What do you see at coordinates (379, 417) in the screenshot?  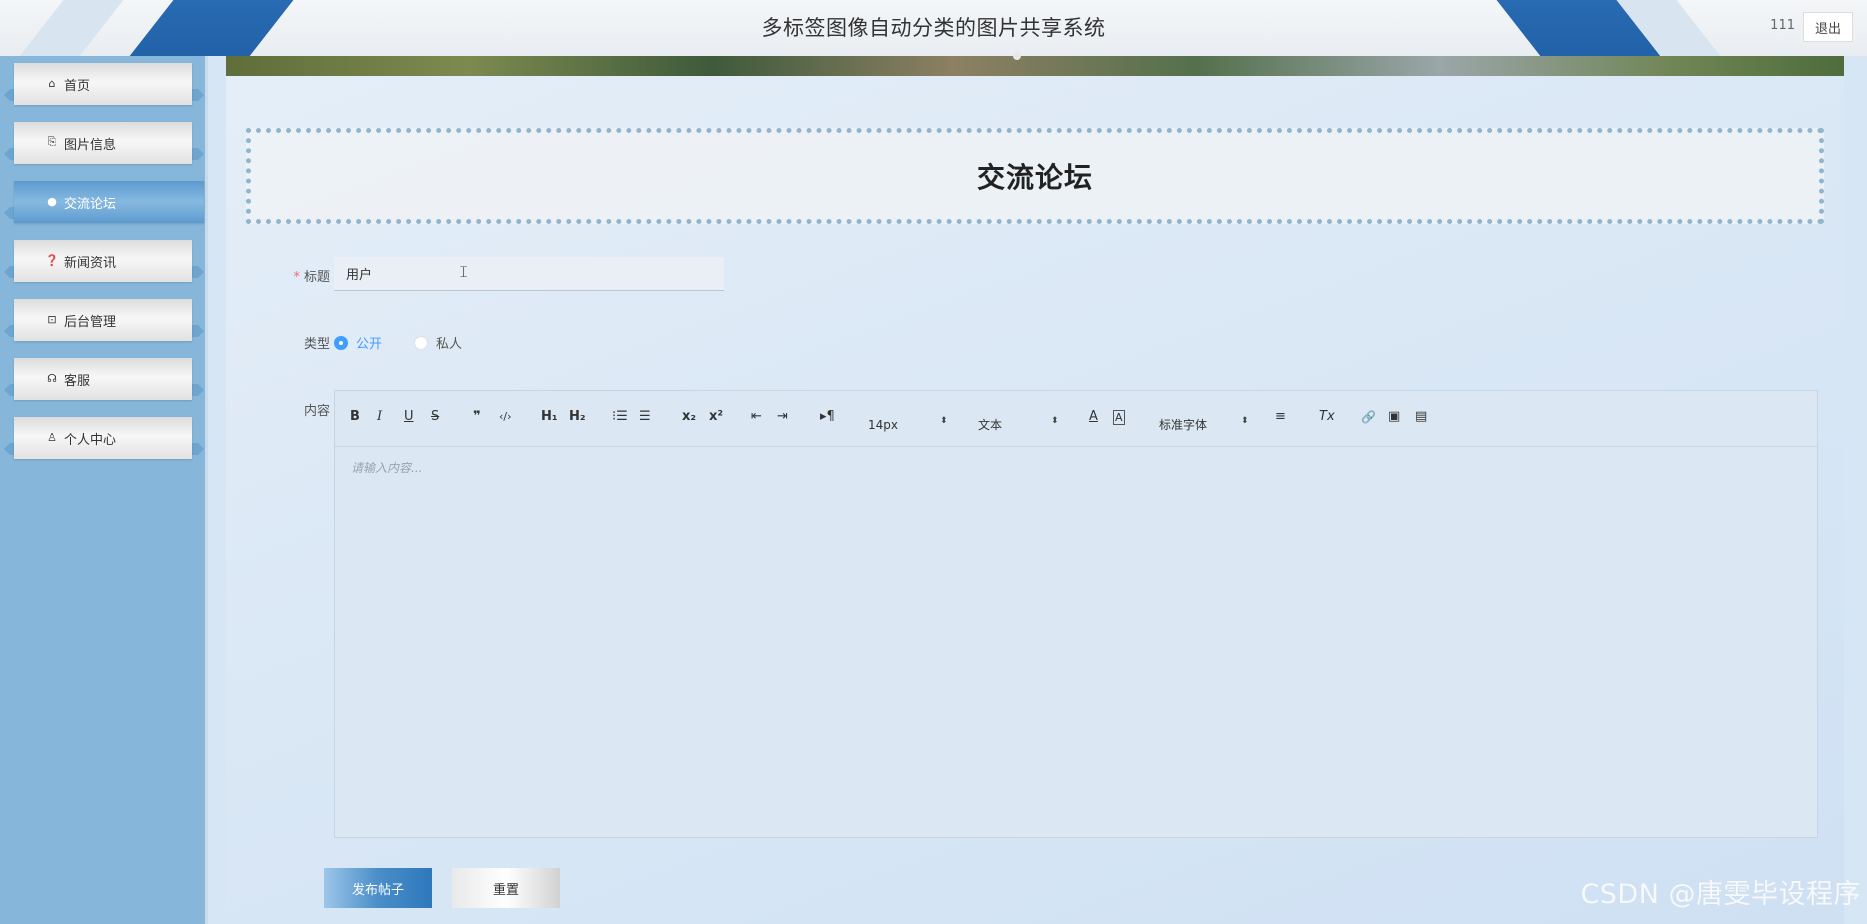 I see `italic-button: I` at bounding box center [379, 417].